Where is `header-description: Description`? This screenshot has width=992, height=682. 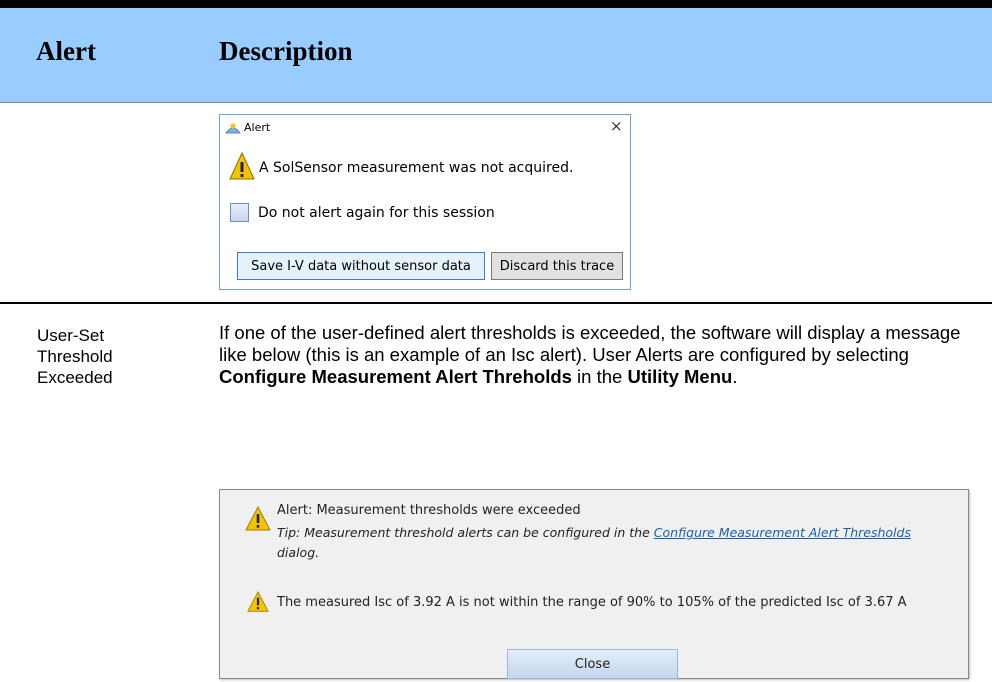 header-description: Description is located at coordinates (286, 51).